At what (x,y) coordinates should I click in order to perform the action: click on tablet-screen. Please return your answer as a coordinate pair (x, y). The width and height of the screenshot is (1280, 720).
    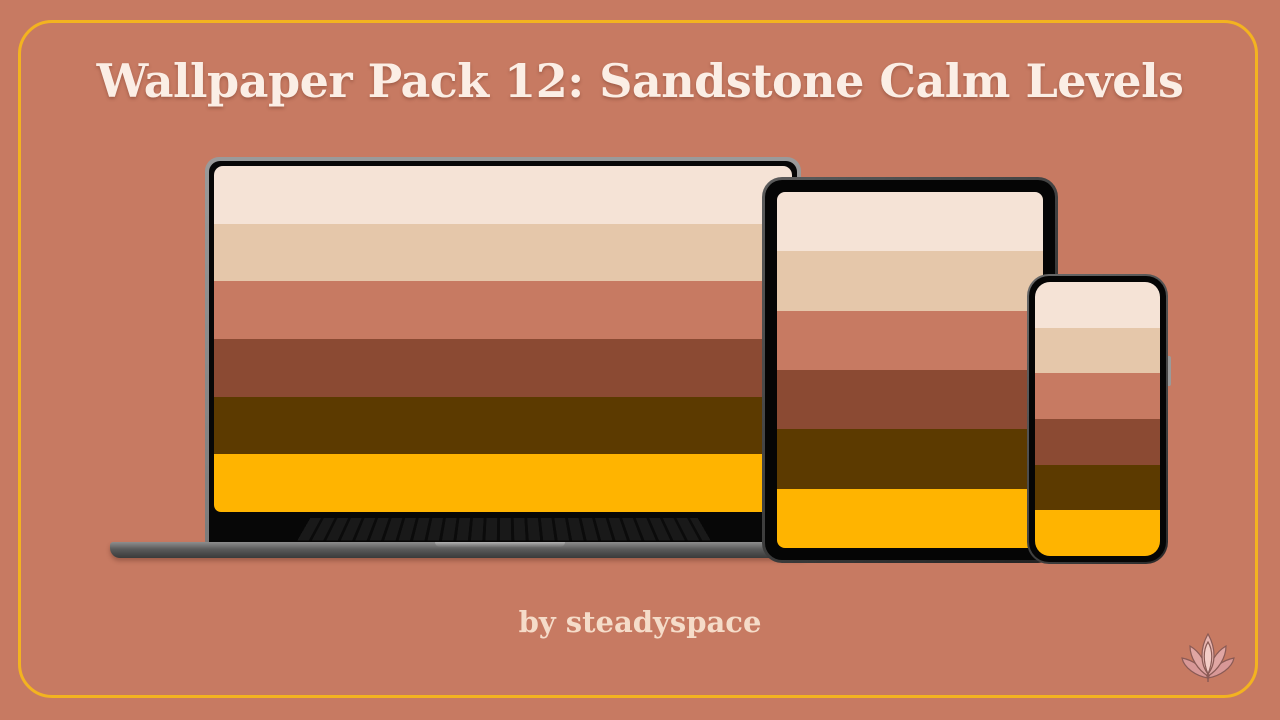
    Looking at the image, I should click on (910, 370).